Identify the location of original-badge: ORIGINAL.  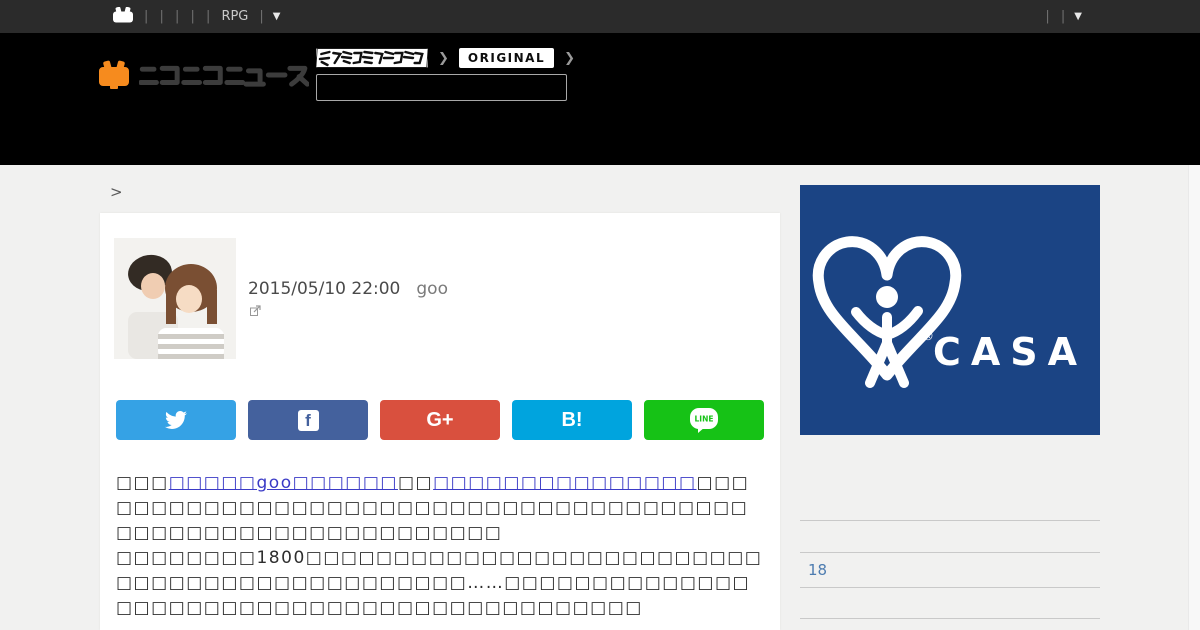
(506, 58).